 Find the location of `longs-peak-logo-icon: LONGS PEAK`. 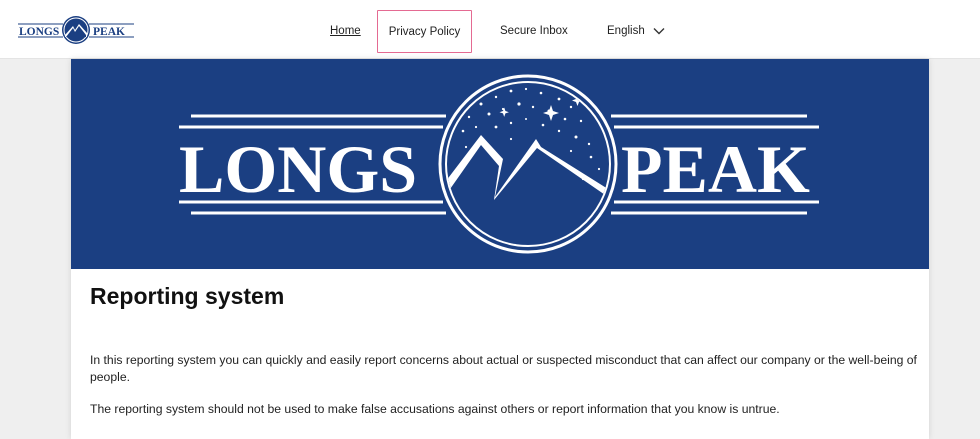

longs-peak-logo-icon: LONGS PEAK is located at coordinates (76, 30).